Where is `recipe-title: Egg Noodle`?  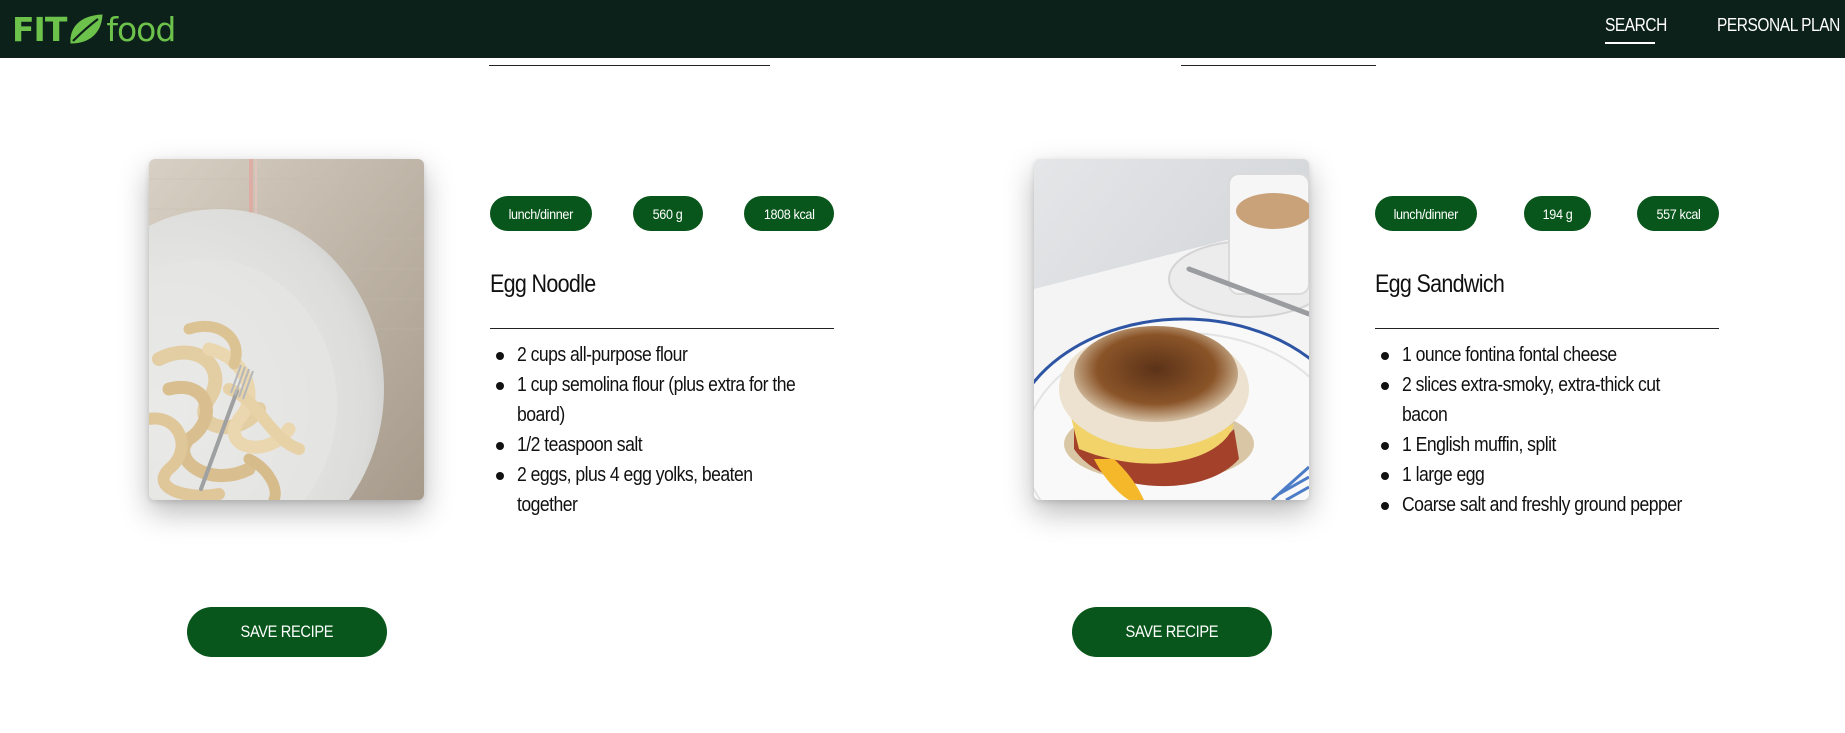
recipe-title: Egg Noodle is located at coordinates (543, 284).